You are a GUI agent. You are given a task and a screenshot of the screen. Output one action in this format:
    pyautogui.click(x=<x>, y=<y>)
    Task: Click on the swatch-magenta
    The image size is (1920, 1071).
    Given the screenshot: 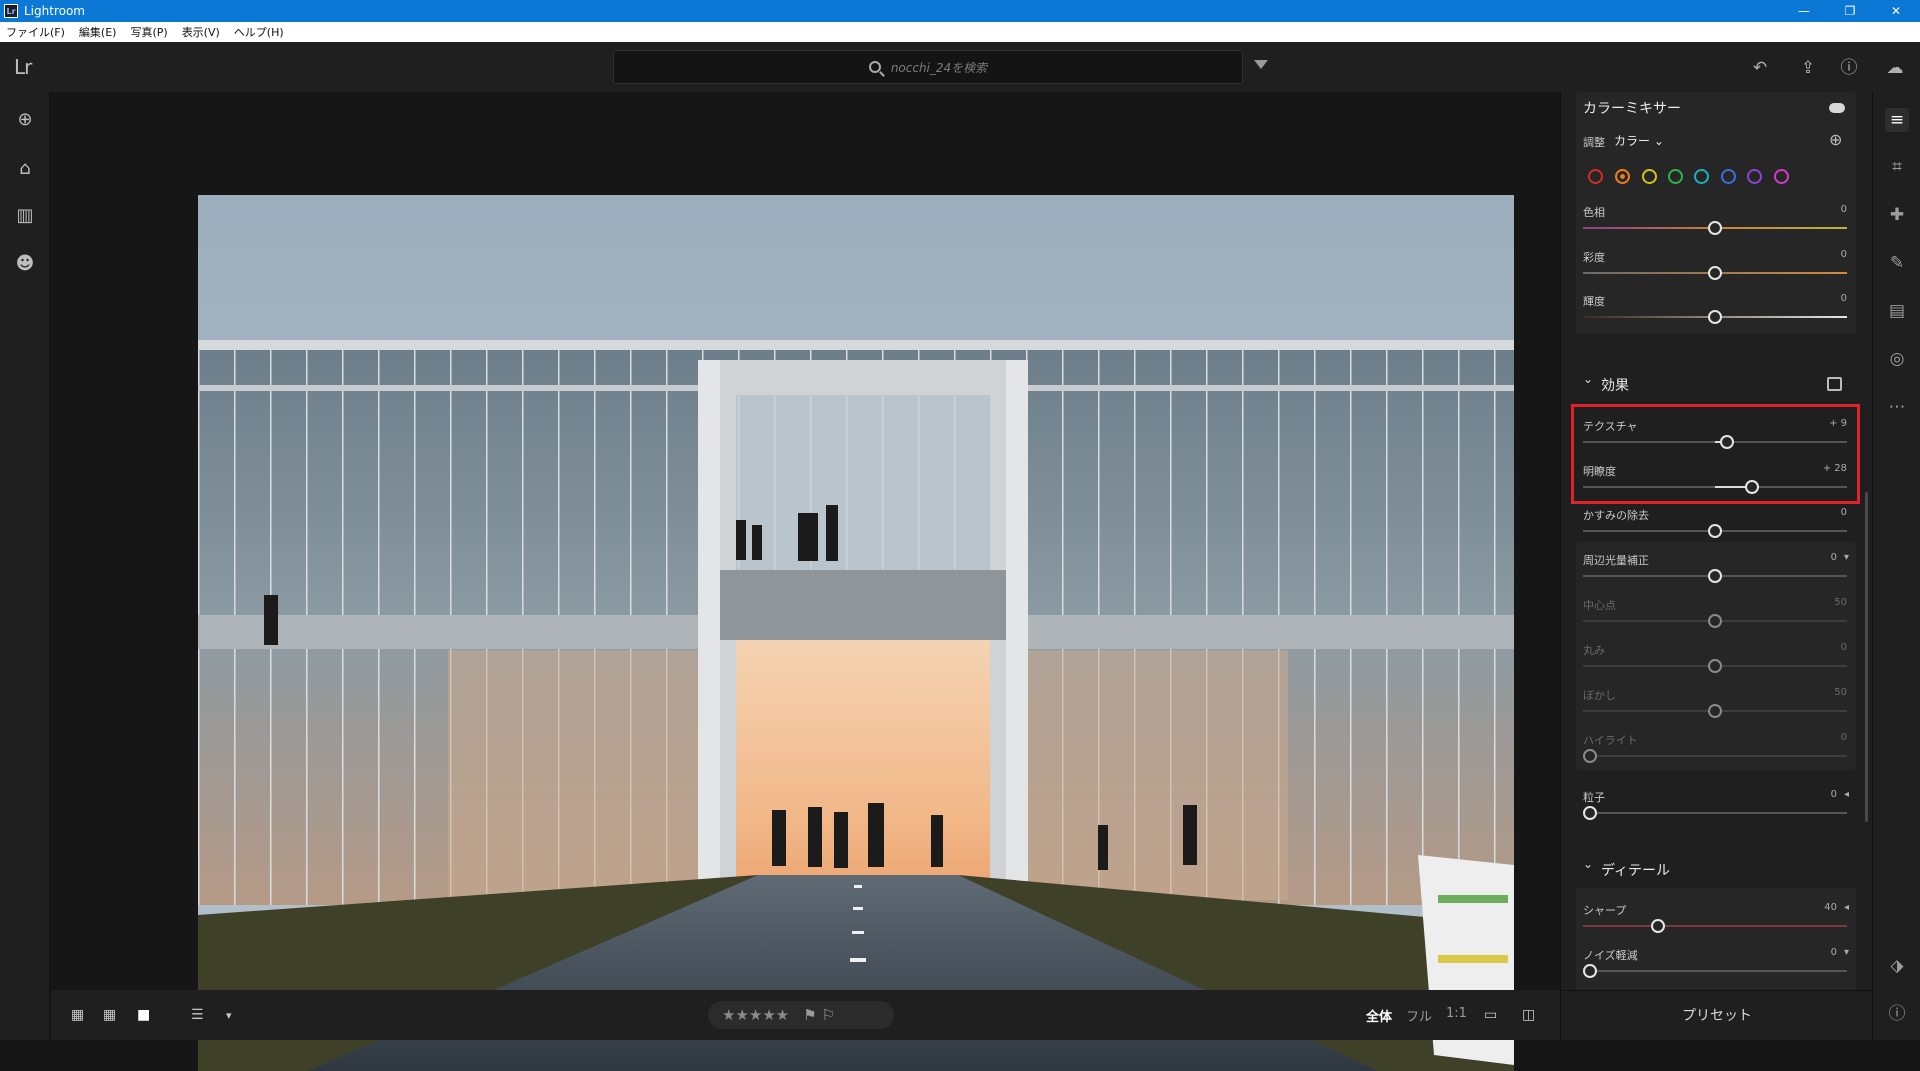 What is the action you would take?
    pyautogui.click(x=1781, y=176)
    